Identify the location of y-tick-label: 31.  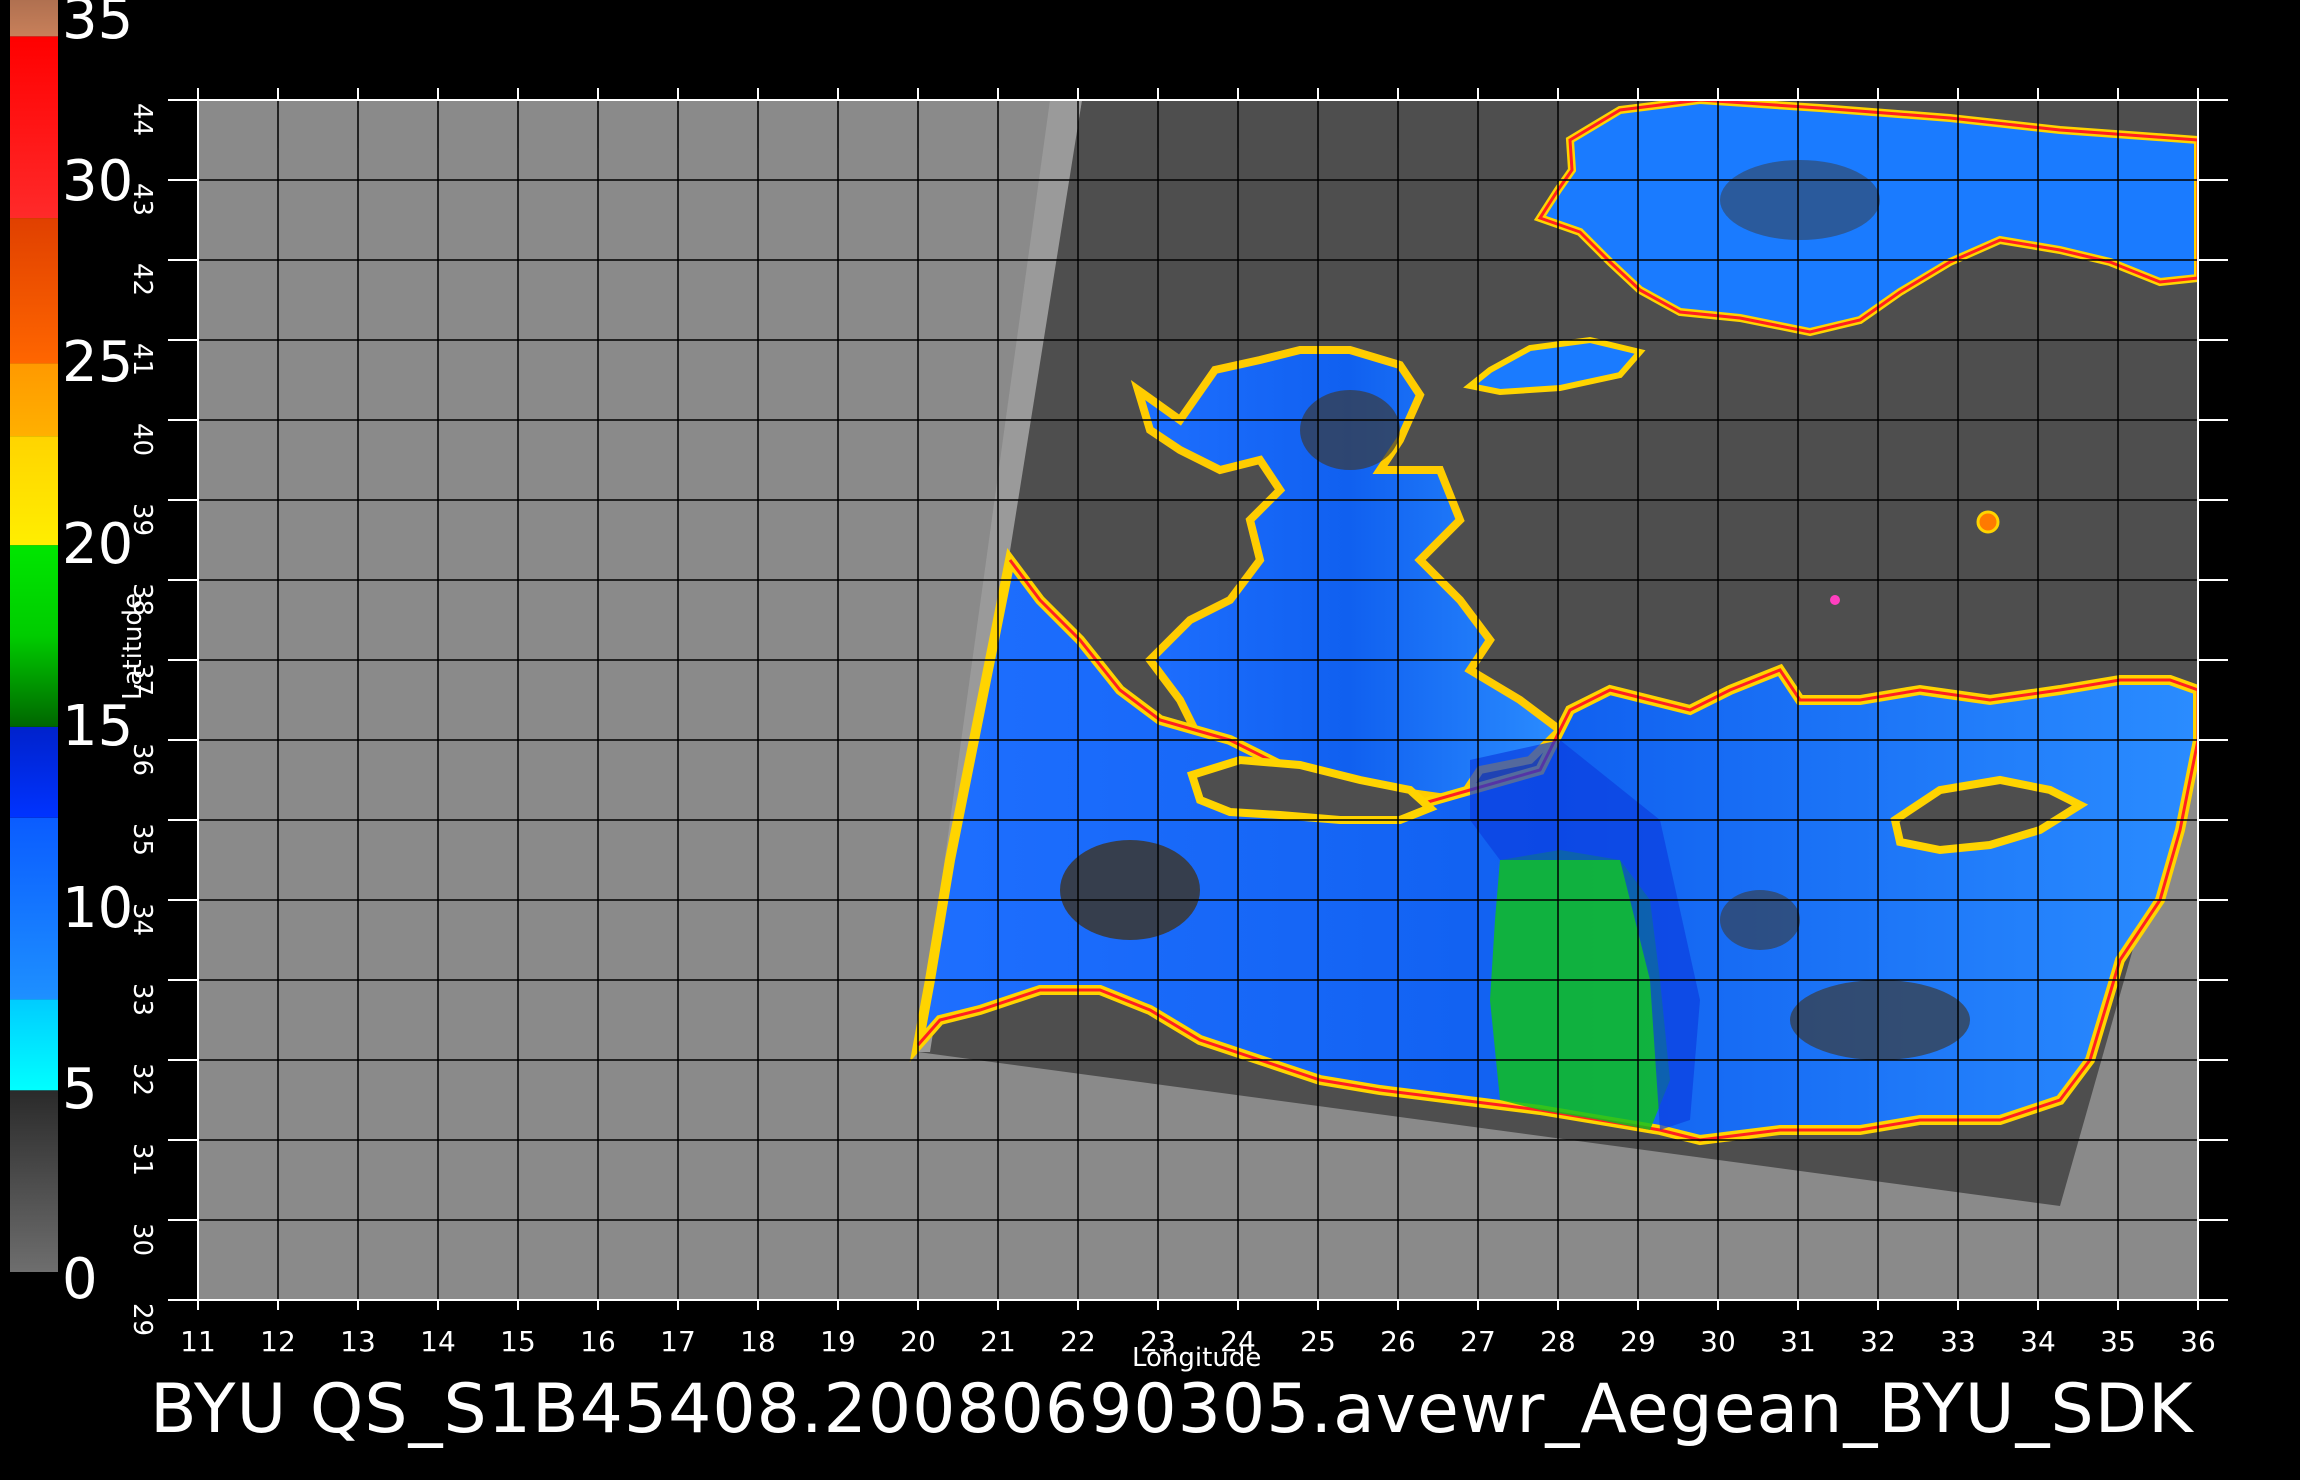
(142, 1160).